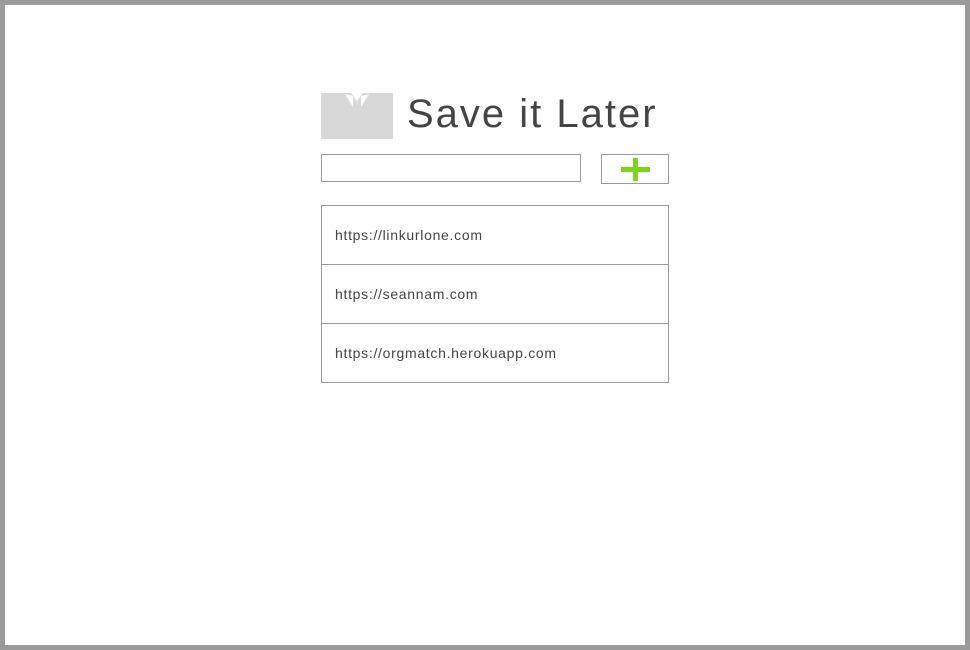 Image resolution: width=970 pixels, height=650 pixels. I want to click on plus-icon, so click(635, 169).